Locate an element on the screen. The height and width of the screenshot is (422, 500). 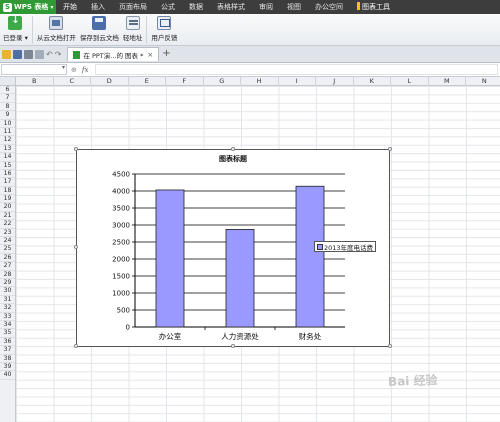
row-header-39: 39 is located at coordinates (7, 367).